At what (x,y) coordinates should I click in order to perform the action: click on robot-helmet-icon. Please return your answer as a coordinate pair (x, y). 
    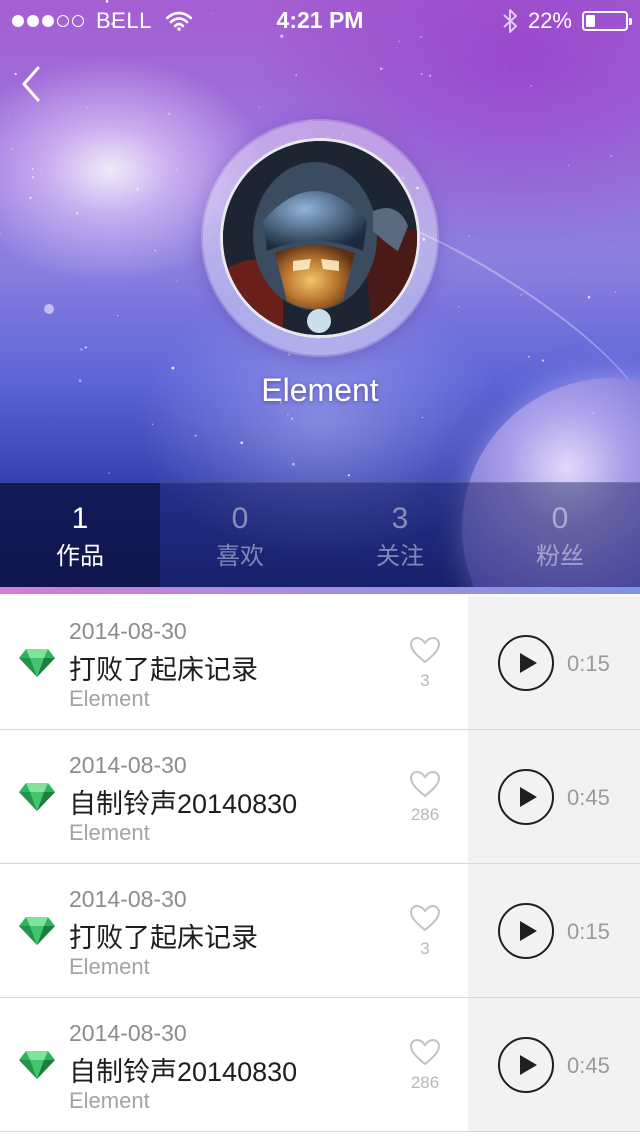
    Looking at the image, I should click on (320, 238).